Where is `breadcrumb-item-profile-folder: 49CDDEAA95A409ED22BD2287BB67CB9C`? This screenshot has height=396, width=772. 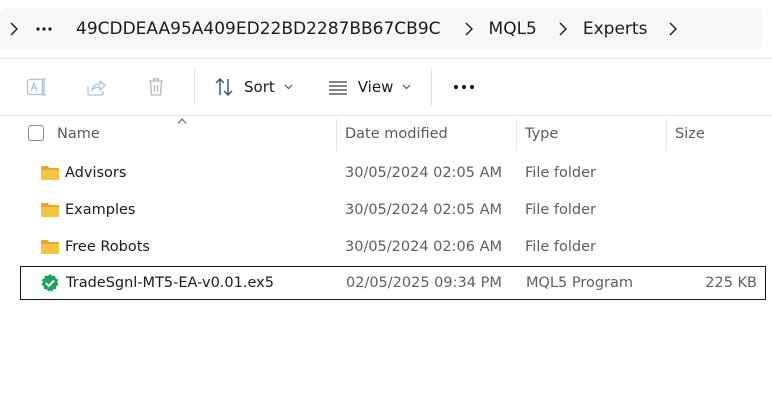
breadcrumb-item-profile-folder: 49CDDEAA95A409ED22BD2287BB67CB9C is located at coordinates (258, 29).